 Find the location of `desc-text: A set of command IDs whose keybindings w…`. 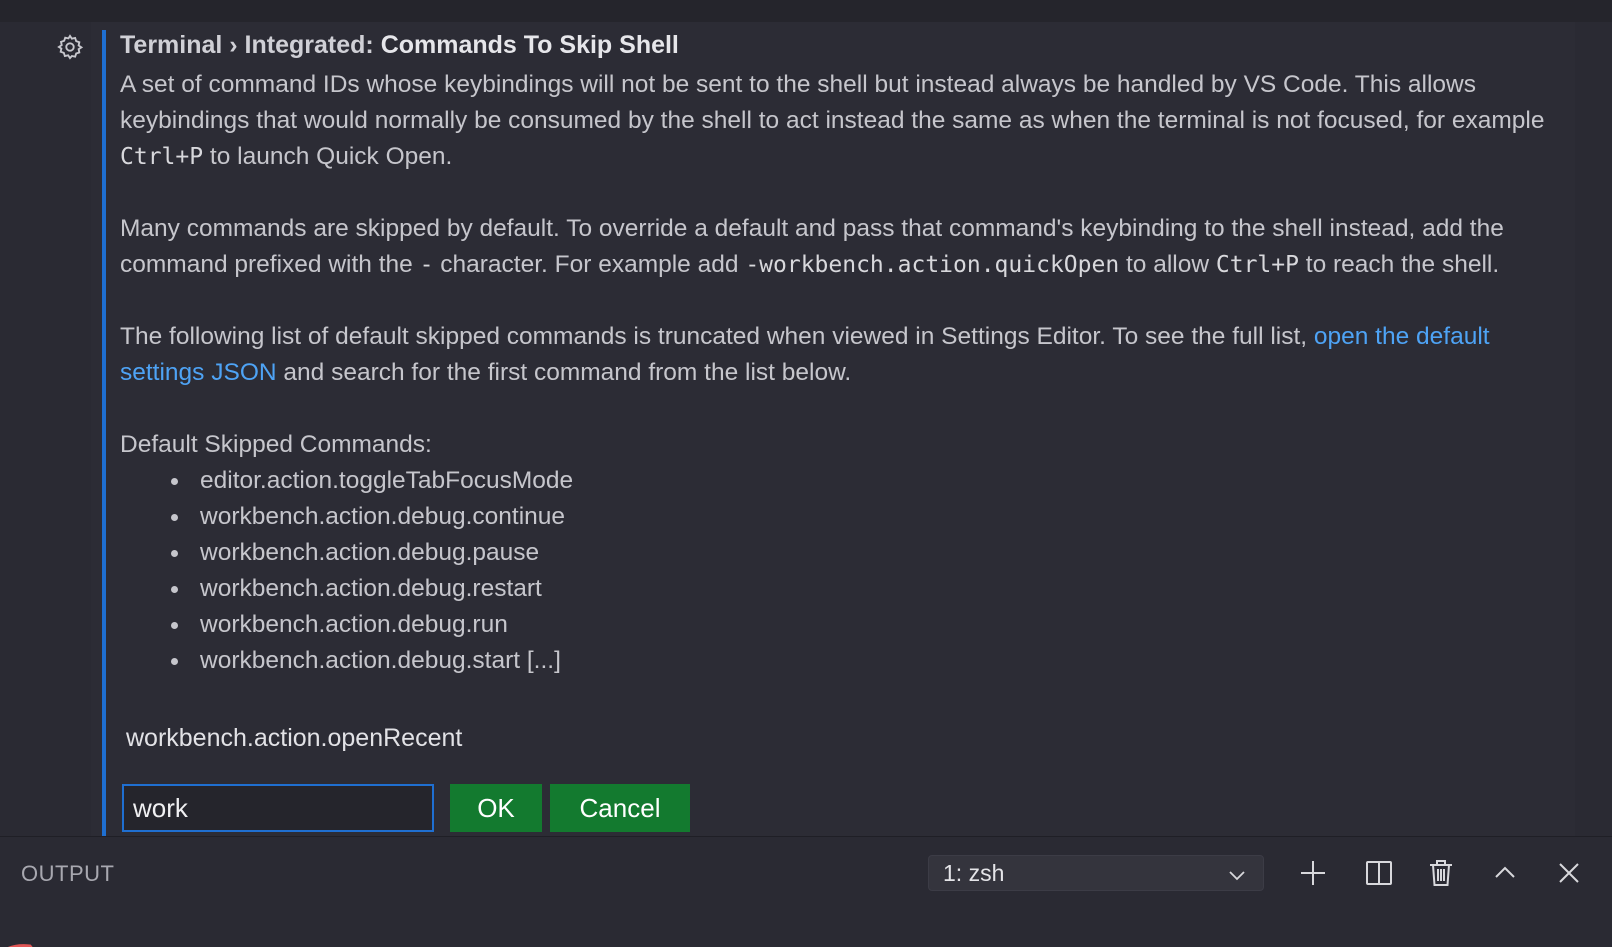

desc-text: A set of command IDs whose keybindings w… is located at coordinates (832, 102).